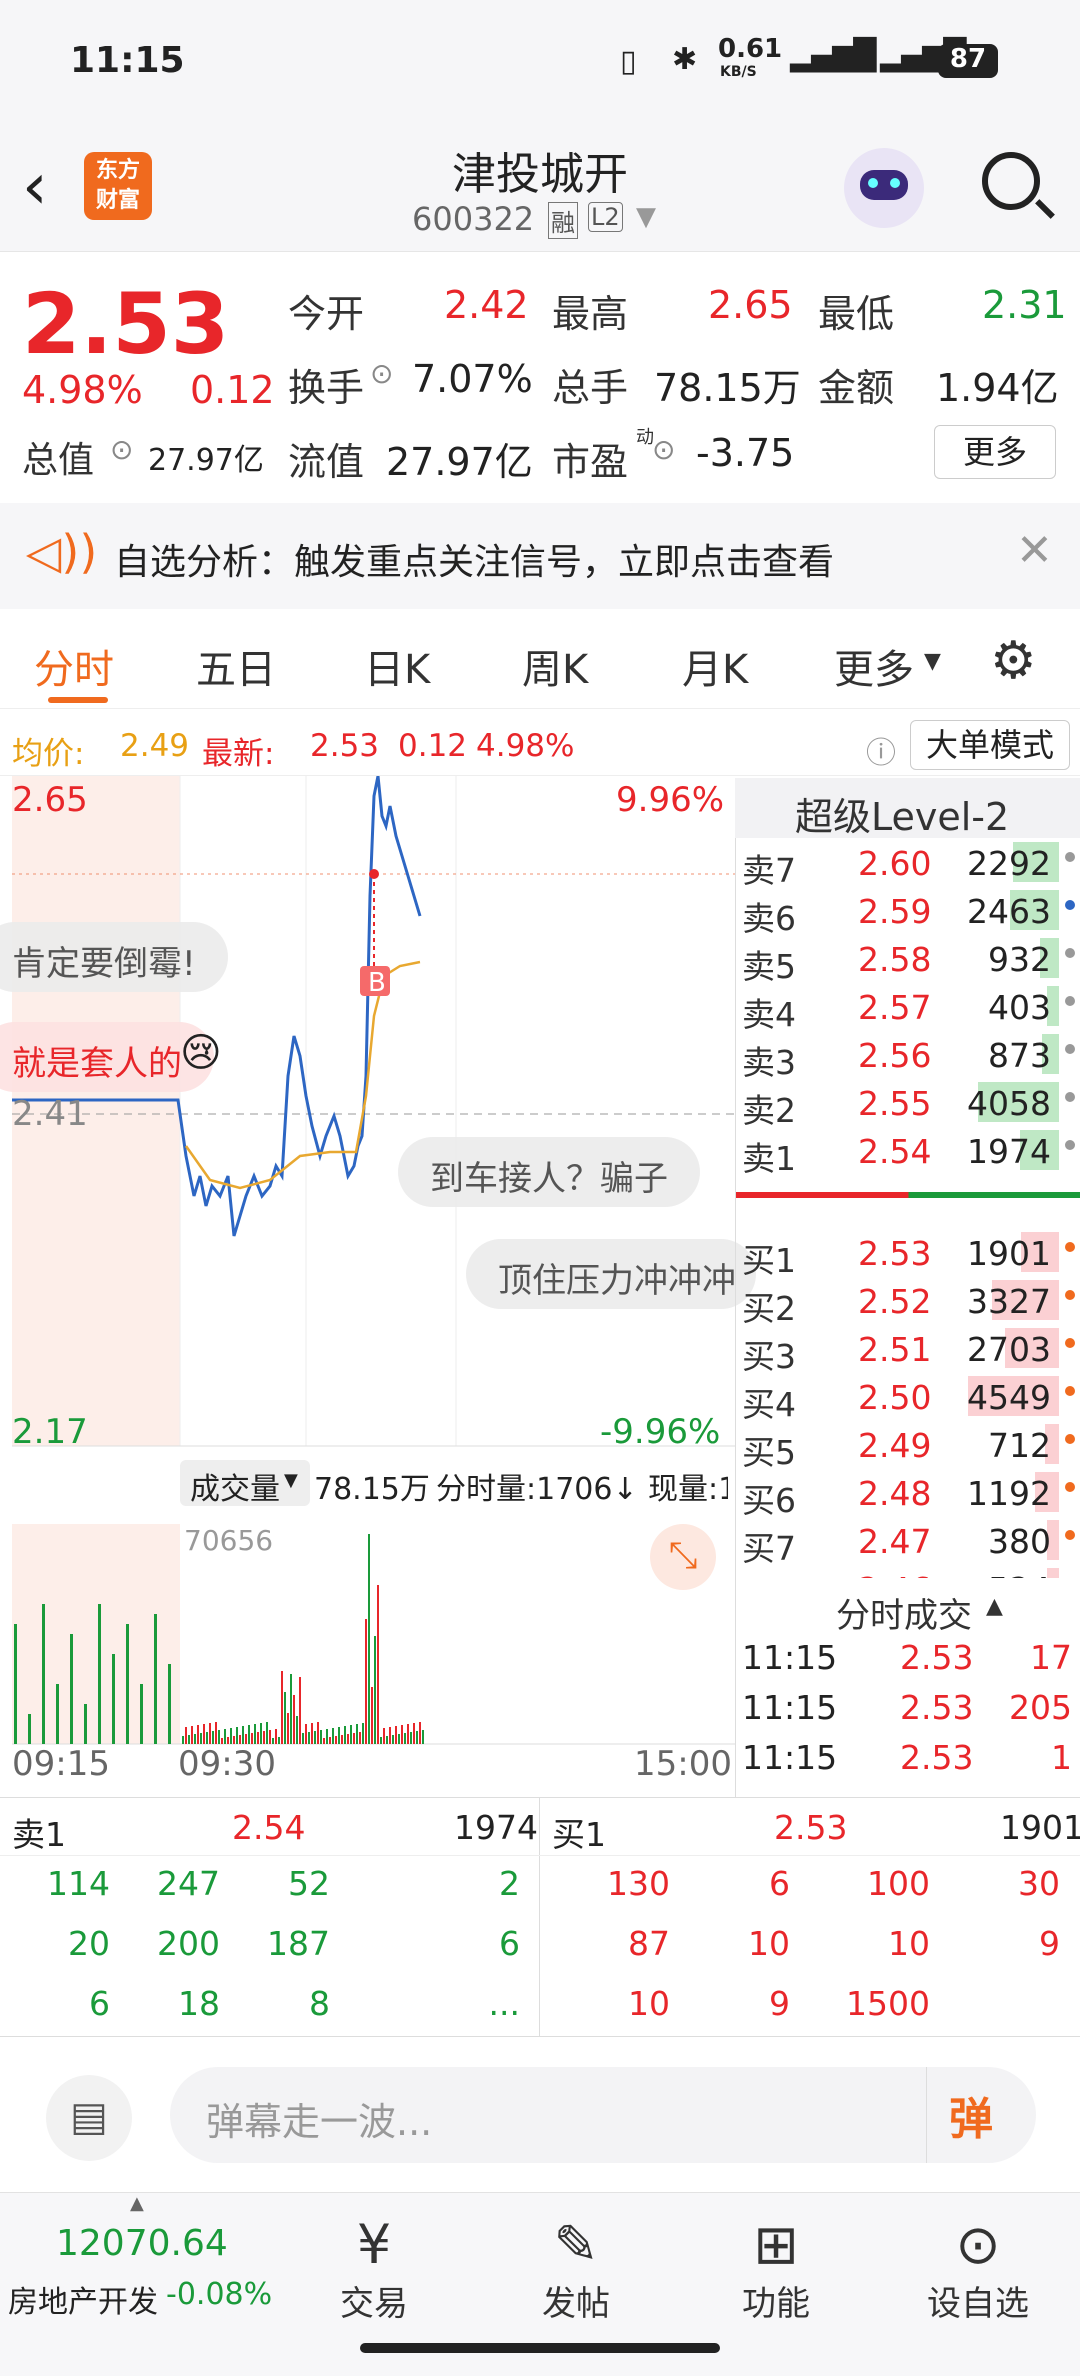 The height and width of the screenshot is (2376, 1080). Describe the element at coordinates (62, 552) in the screenshot. I see `speaker-icon: ◁))` at that location.